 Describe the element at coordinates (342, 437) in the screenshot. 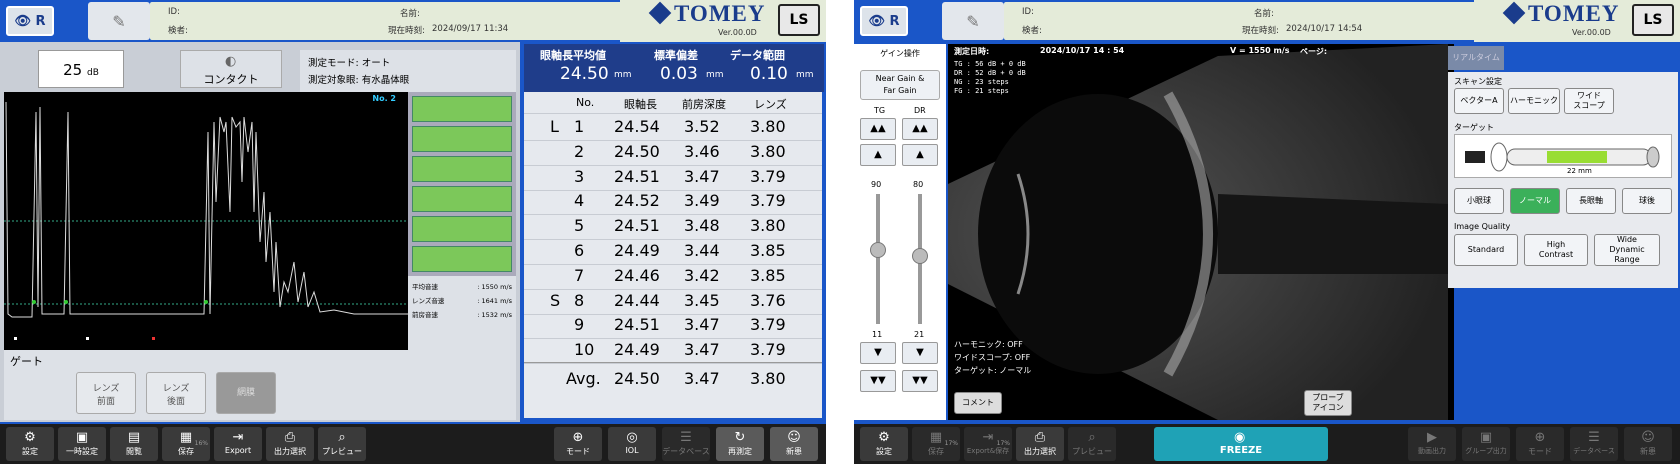

I see `magnifier-icon: ⌕` at that location.